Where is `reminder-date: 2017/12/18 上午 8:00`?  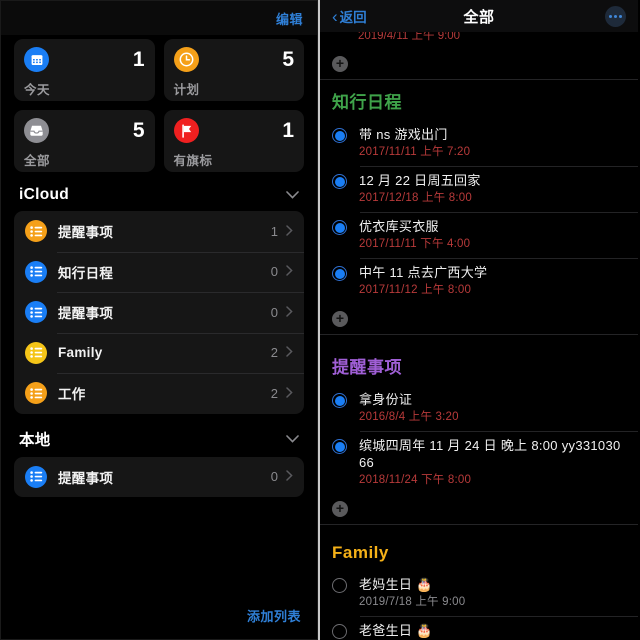 reminder-date: 2017/12/18 上午 8:00 is located at coordinates (415, 198).